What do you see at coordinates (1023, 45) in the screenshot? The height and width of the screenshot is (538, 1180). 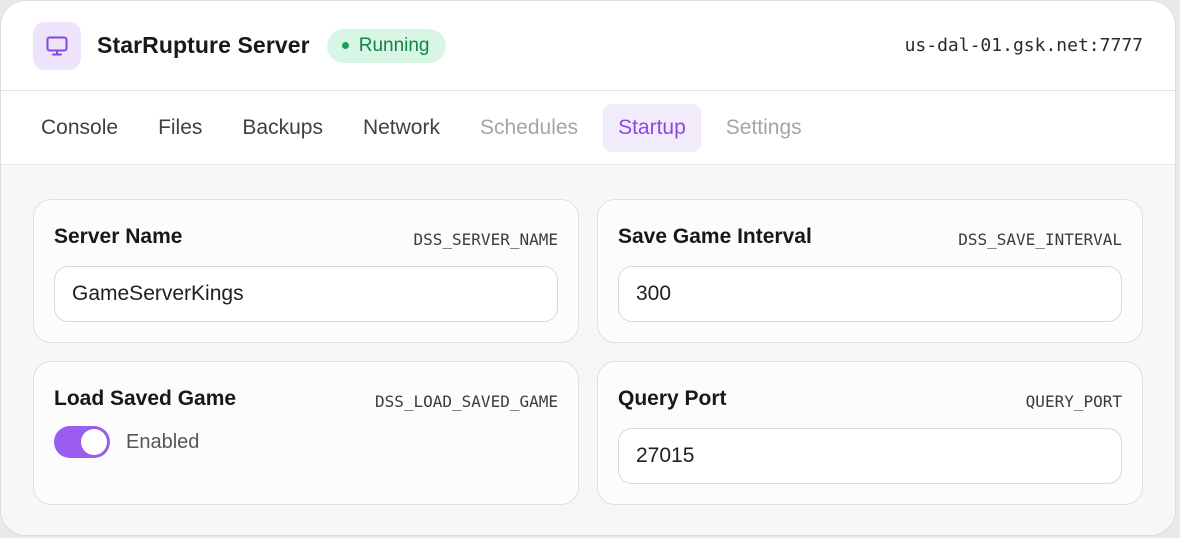 I see `server-address: us-dal-01.gsk.net:7777` at bounding box center [1023, 45].